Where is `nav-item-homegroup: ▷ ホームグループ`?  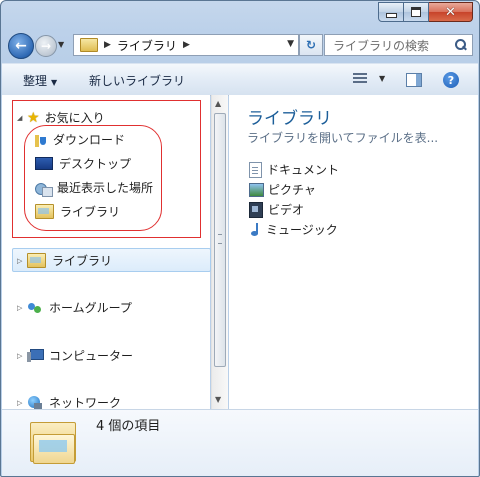 nav-item-homegroup: ▷ ホームグループ is located at coordinates (74, 307).